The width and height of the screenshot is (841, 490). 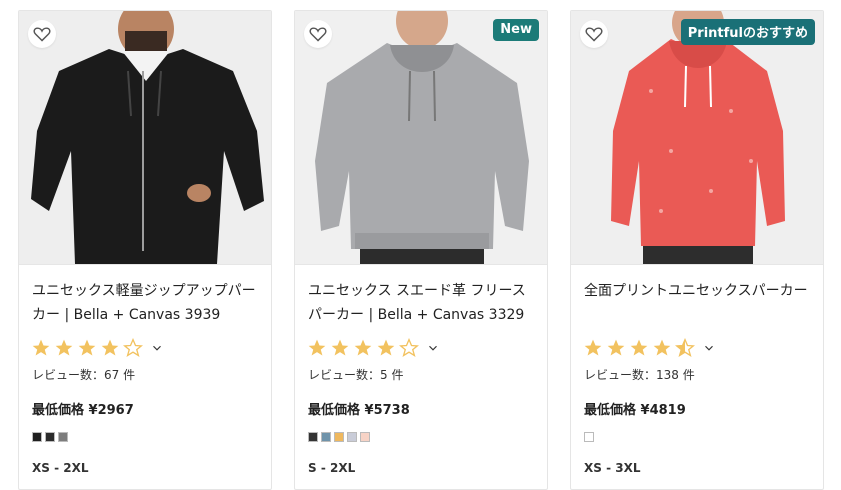 I want to click on size-range: XS - 2XL, so click(x=60, y=468).